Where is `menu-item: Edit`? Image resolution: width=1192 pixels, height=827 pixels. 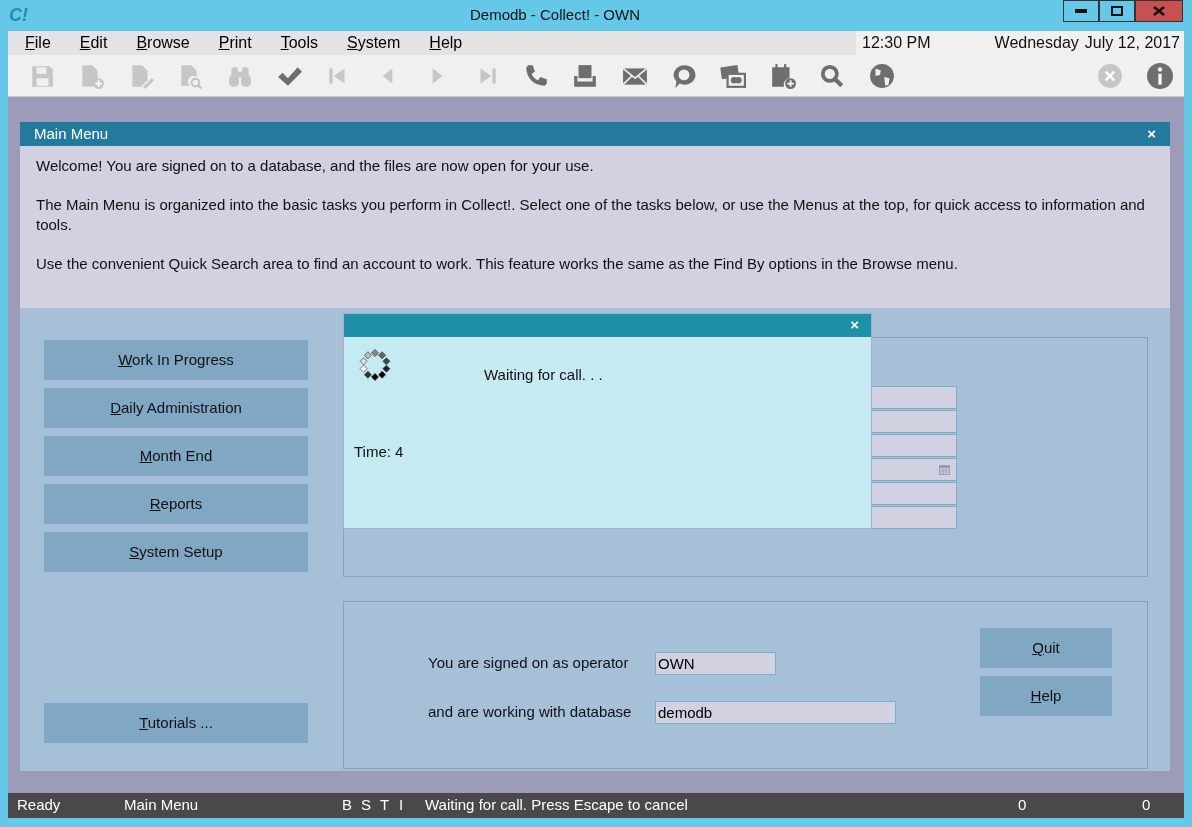 menu-item: Edit is located at coordinates (91, 43).